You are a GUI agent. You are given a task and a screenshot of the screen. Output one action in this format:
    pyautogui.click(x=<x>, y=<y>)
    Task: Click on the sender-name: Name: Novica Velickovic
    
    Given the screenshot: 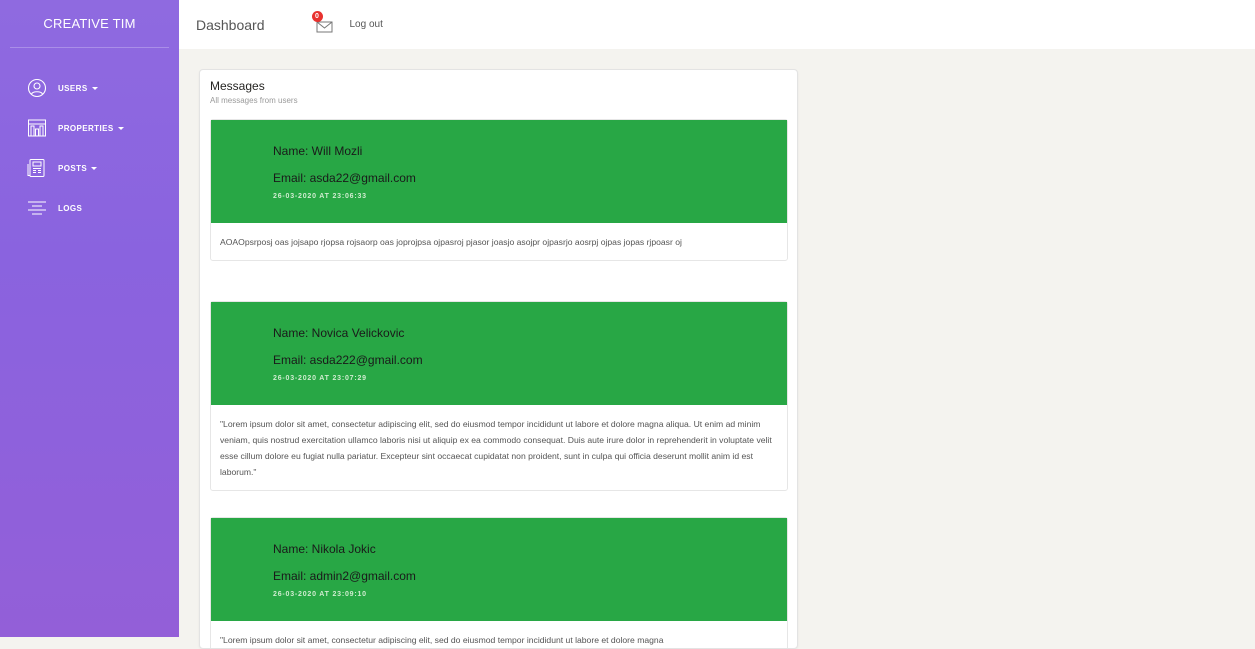 What is the action you would take?
    pyautogui.click(x=339, y=333)
    